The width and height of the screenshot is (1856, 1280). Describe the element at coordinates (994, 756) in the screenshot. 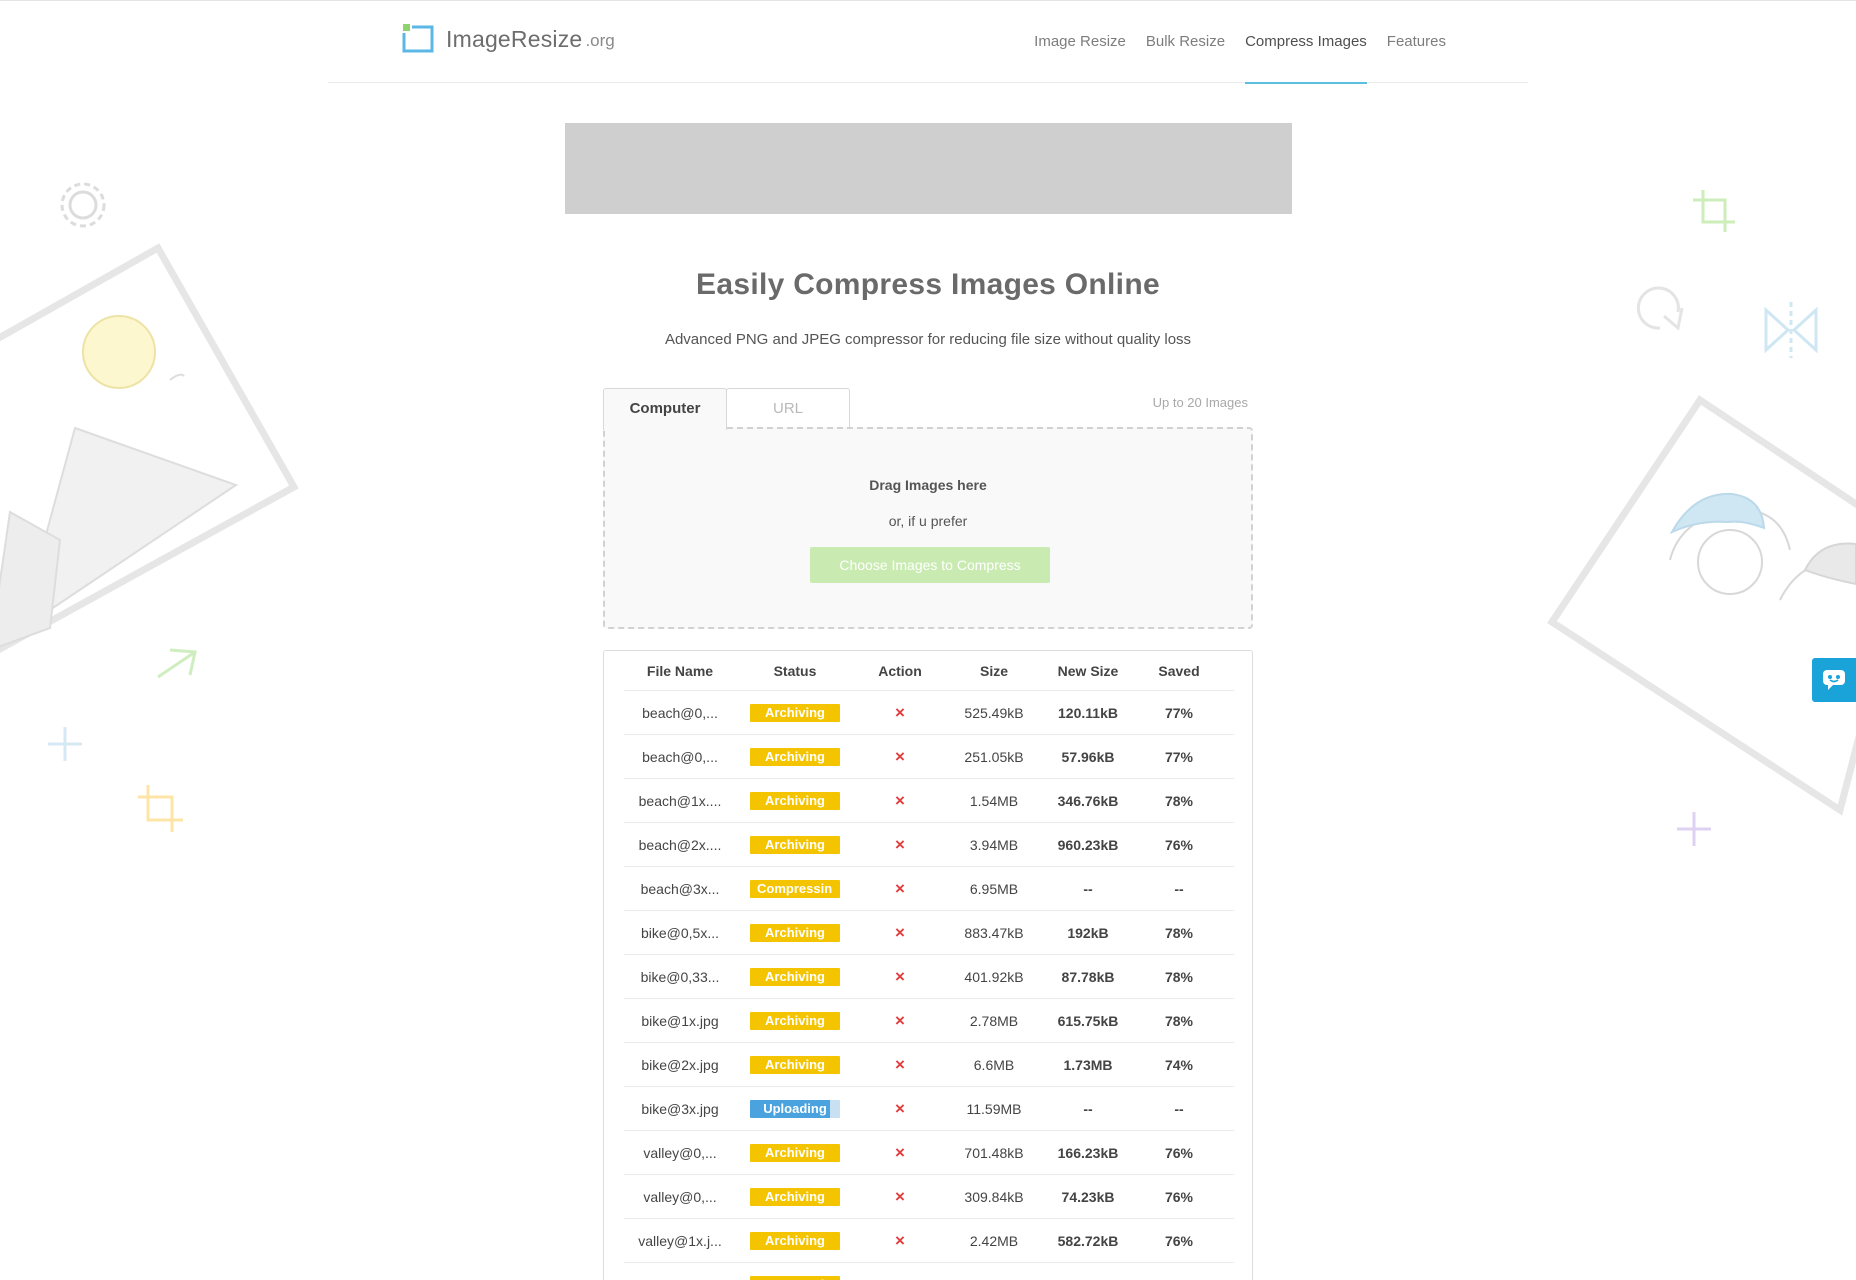

I see `original-size: 251.05kB` at that location.